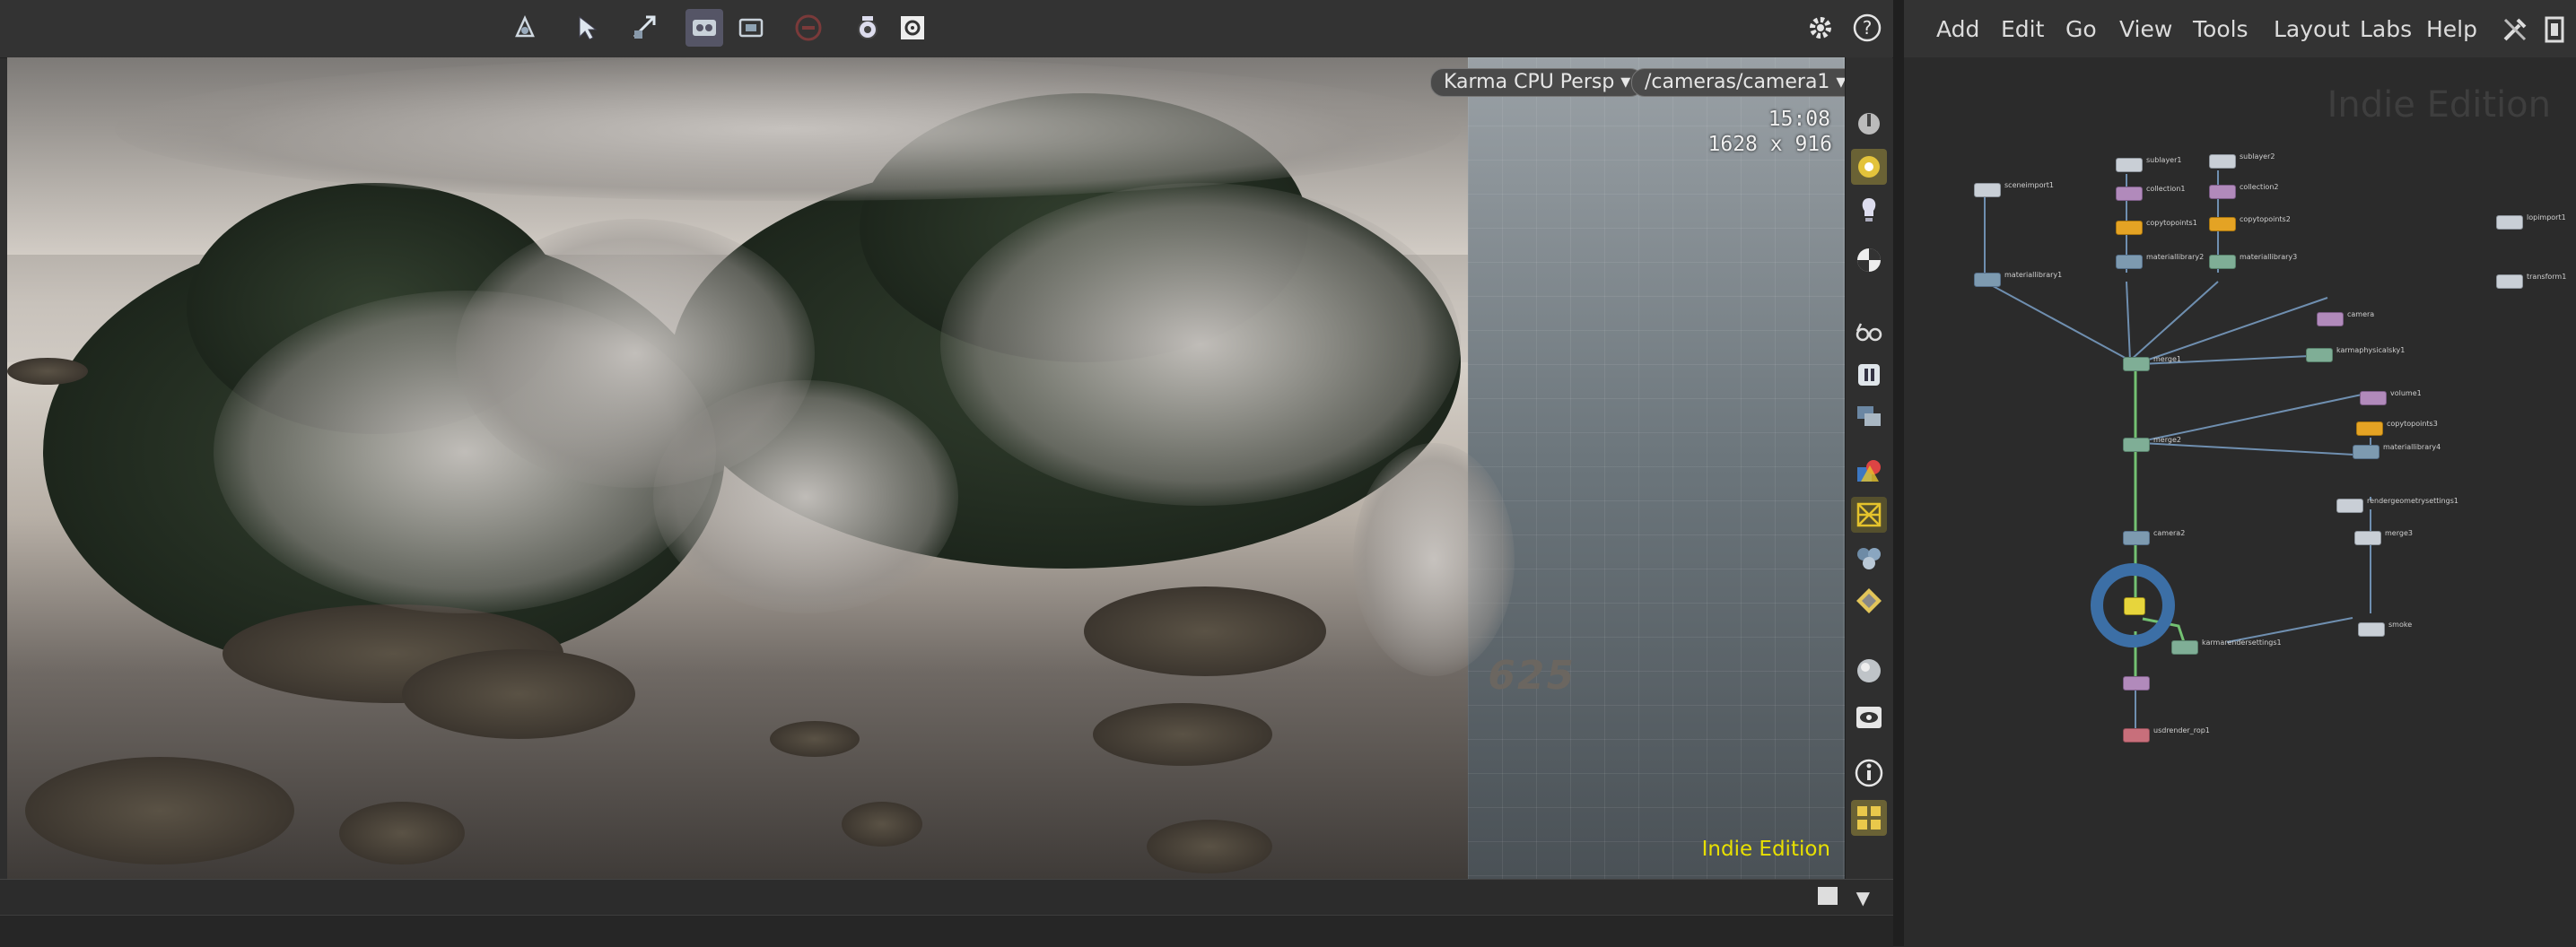  What do you see at coordinates (2221, 29) in the screenshot?
I see `menu-tools: Tools` at bounding box center [2221, 29].